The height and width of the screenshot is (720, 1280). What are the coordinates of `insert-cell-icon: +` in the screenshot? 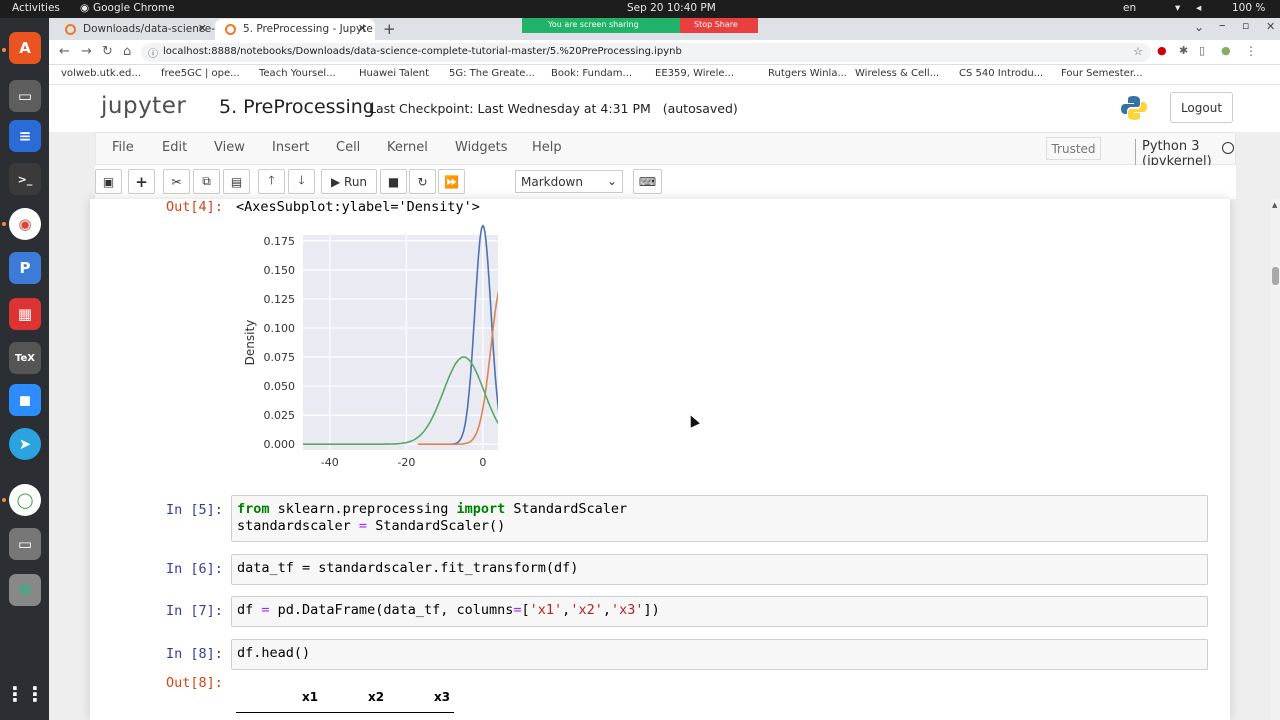 It's located at (141, 181).